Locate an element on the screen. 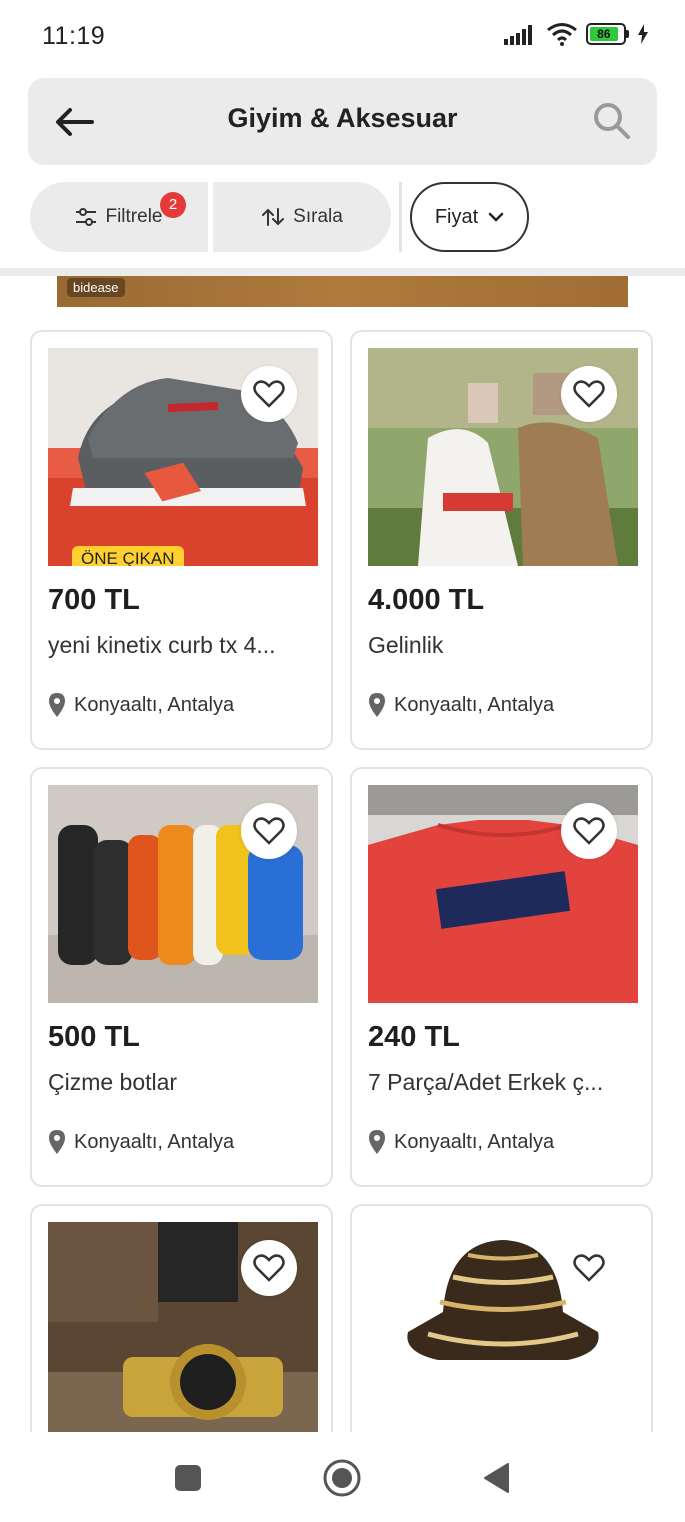 This screenshot has height=1522, width=685. search-header: Giyim & Aksesuar is located at coordinates (342, 121).